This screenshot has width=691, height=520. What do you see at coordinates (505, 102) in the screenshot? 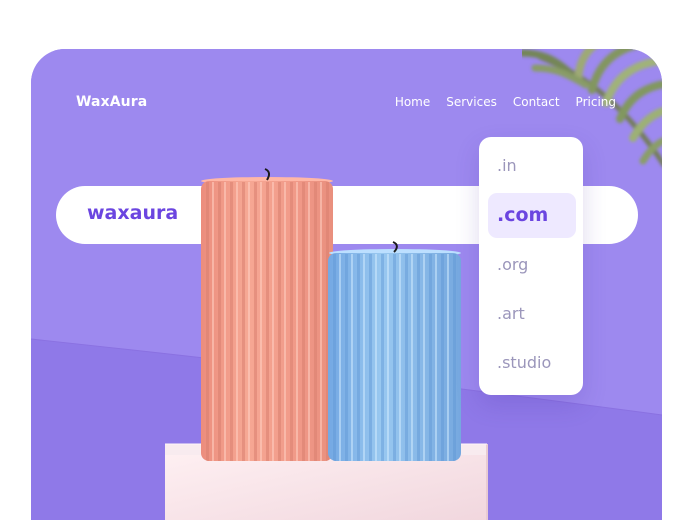
I see `main-menu: Home Services Contact Pricing` at bounding box center [505, 102].